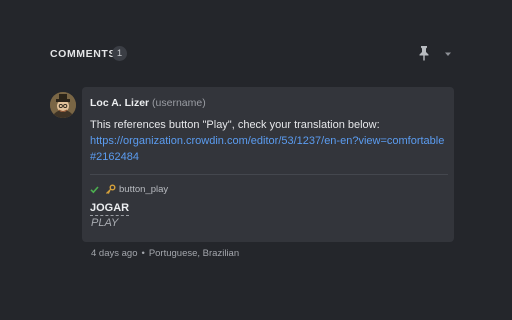  I want to click on pin-icon, so click(424, 53).